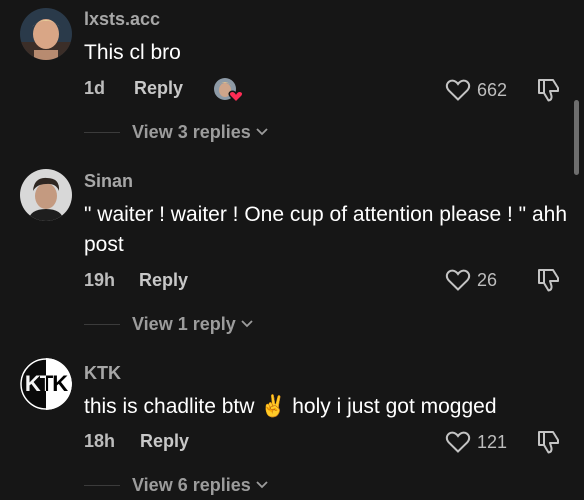 Image resolution: width=584 pixels, height=500 pixels. Describe the element at coordinates (191, 131) in the screenshot. I see `view-replies-label: View 3 replies` at that location.